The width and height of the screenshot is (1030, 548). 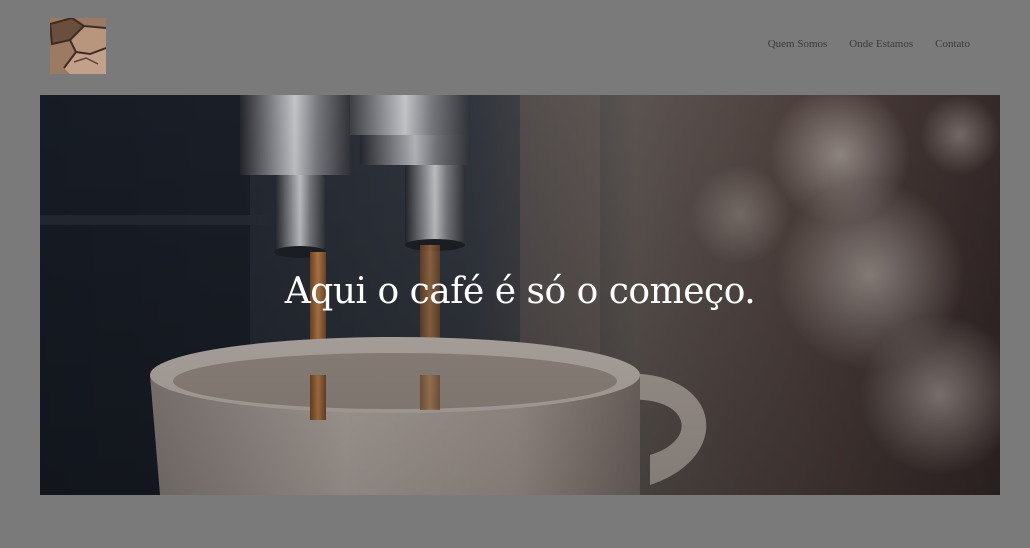 I want to click on nav-link-onde-estamos: Onde Estamos, so click(x=881, y=44).